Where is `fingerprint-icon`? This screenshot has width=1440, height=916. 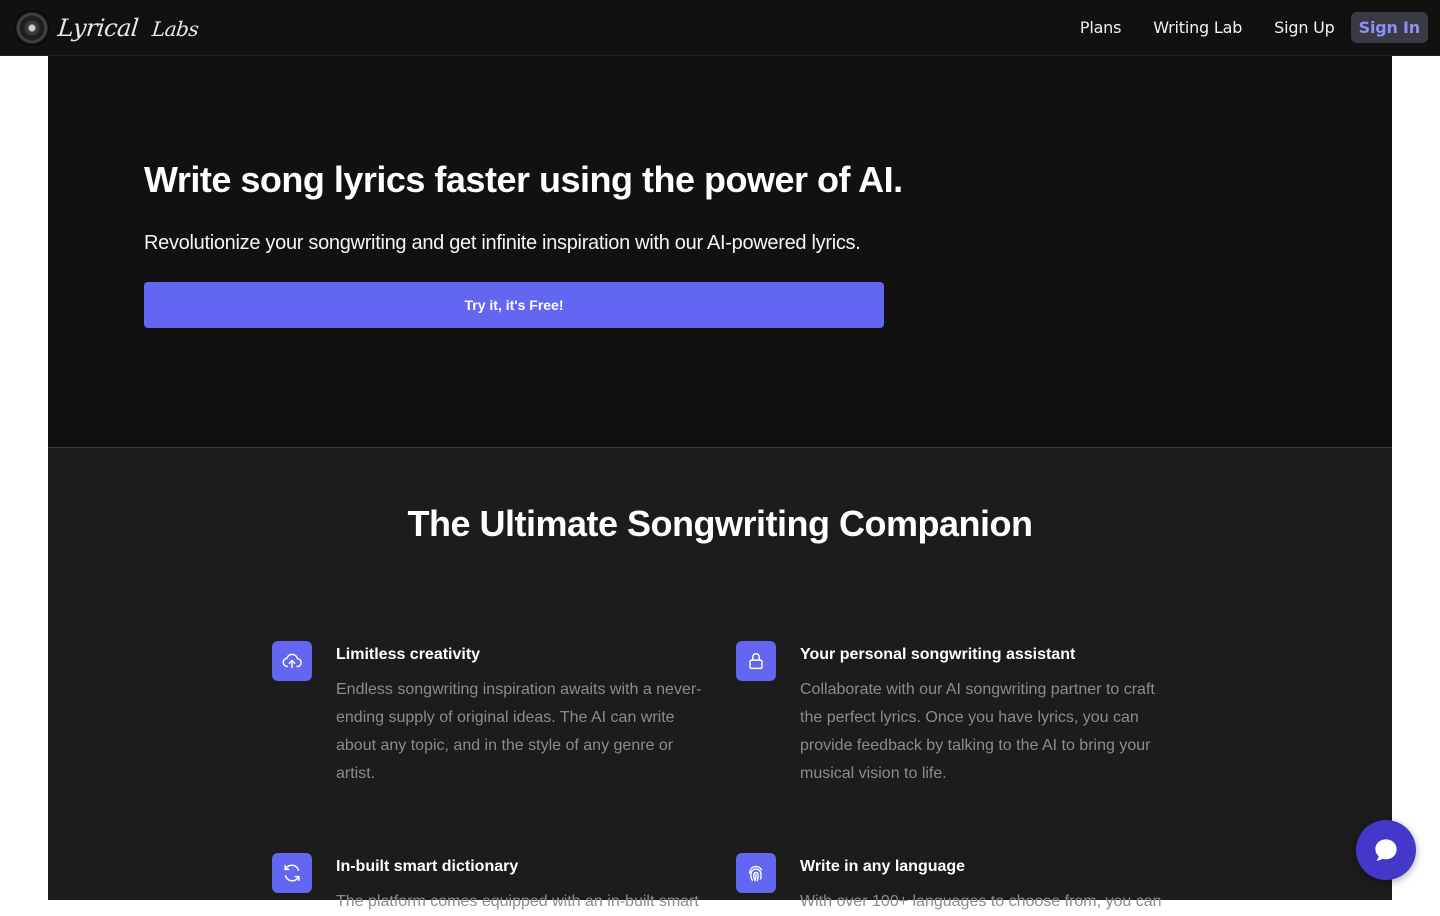 fingerprint-icon is located at coordinates (756, 873).